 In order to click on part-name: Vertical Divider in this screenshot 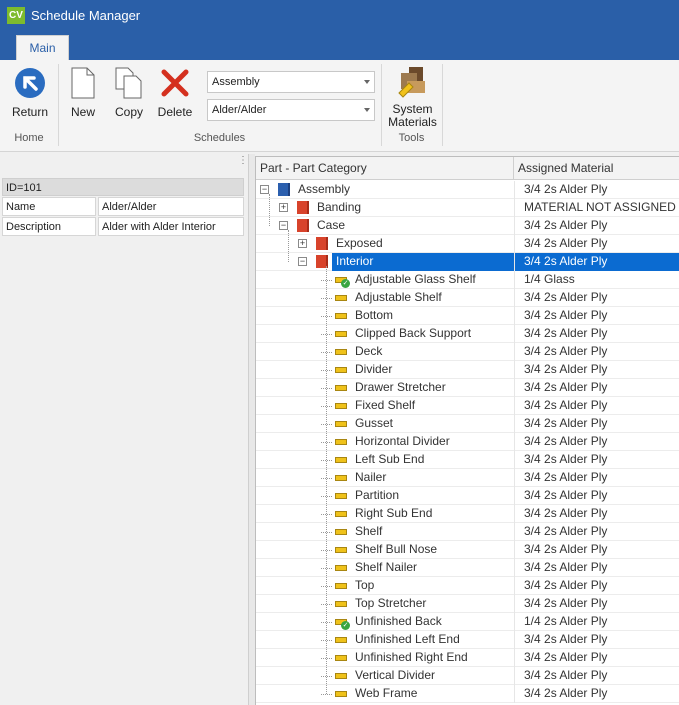, I will do `click(395, 675)`.